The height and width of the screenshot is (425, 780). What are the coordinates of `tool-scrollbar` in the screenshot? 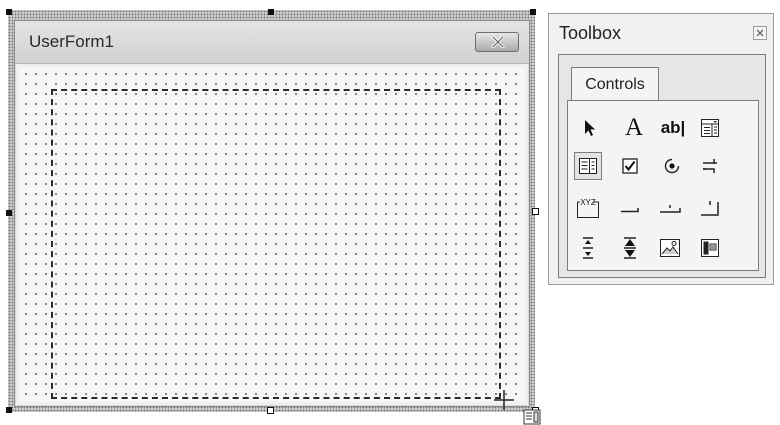 It's located at (588, 248).